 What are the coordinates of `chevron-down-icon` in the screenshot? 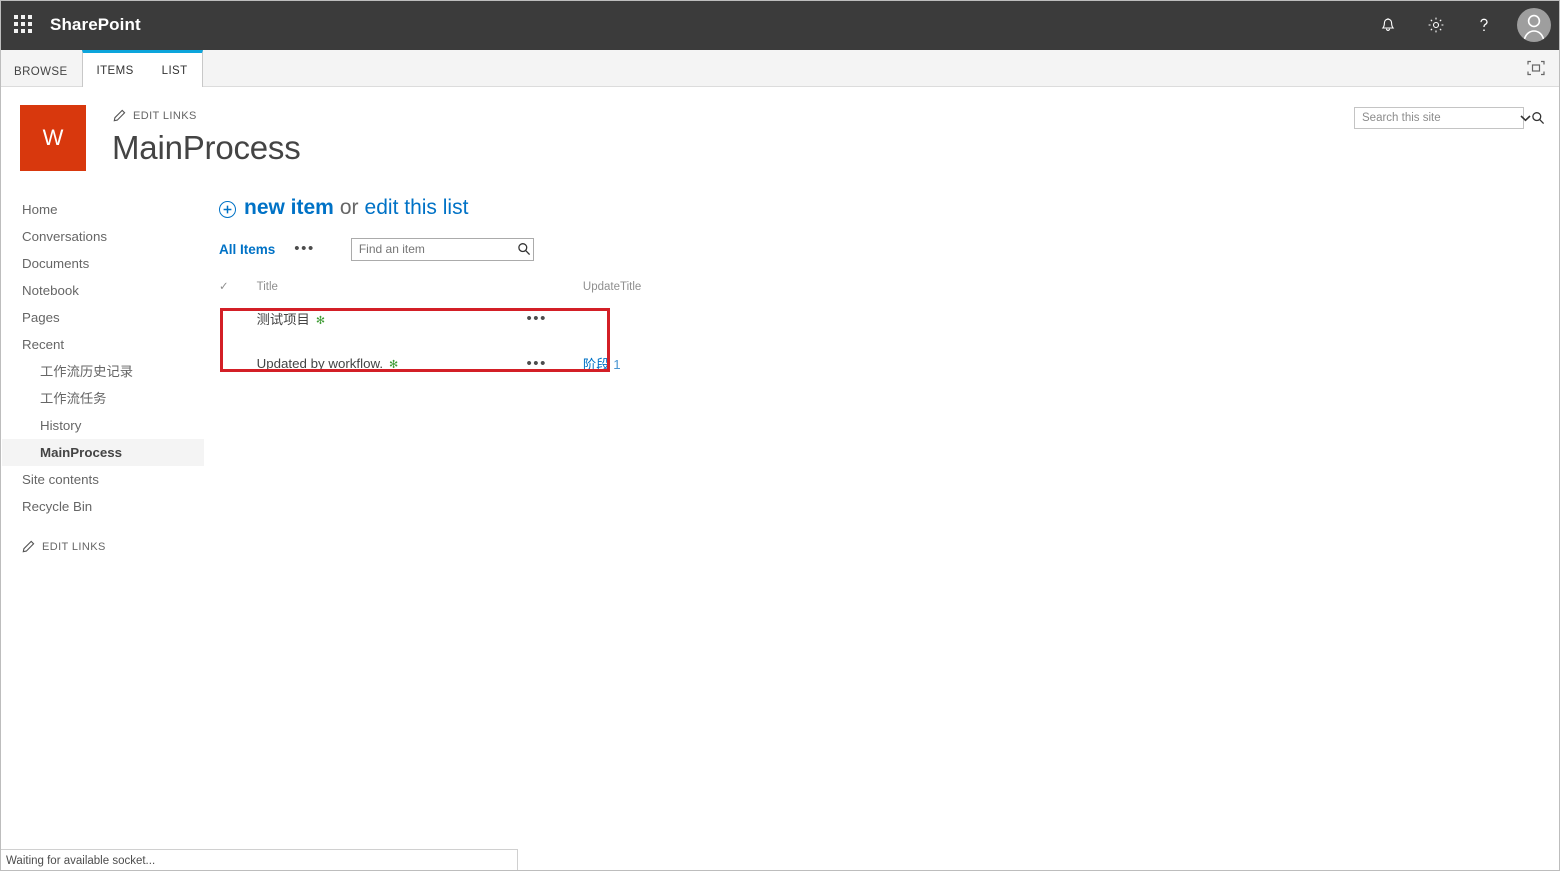 It's located at (1525, 118).